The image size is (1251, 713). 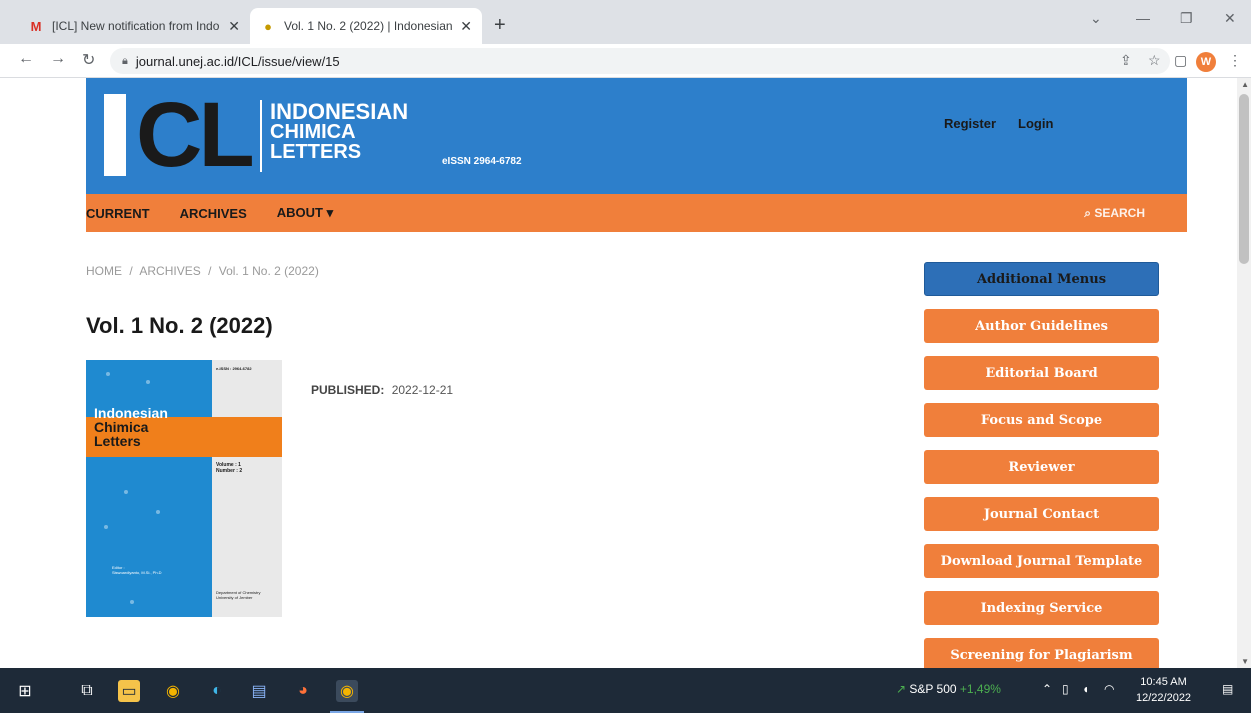 I want to click on task-view-icon: ⧉, so click(x=87, y=691).